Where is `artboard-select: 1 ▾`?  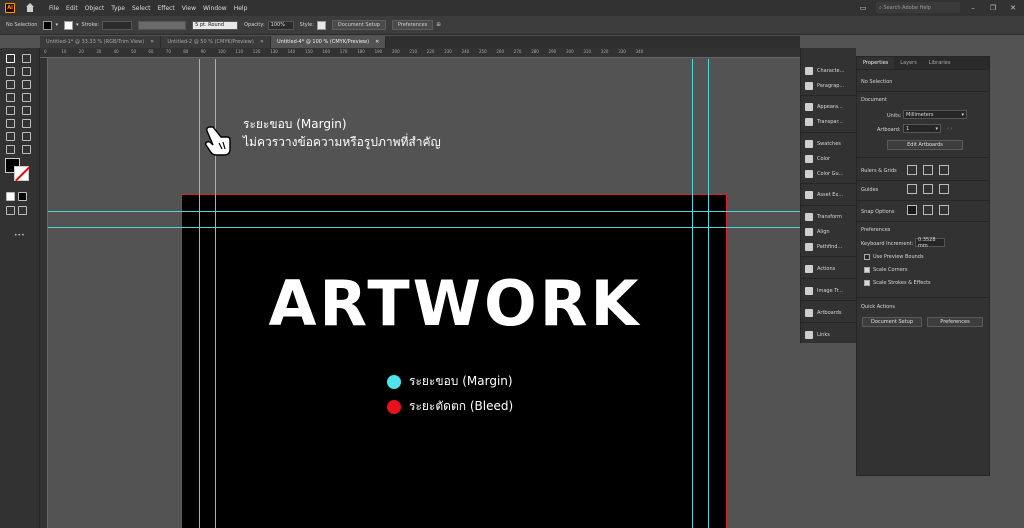
artboard-select: 1 ▾ is located at coordinates (922, 128).